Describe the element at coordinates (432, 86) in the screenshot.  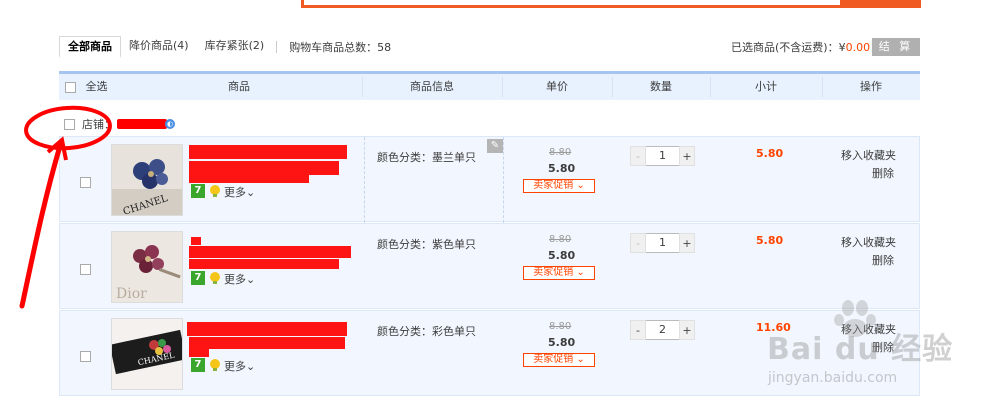
I see `header-info: 商品信息` at that location.